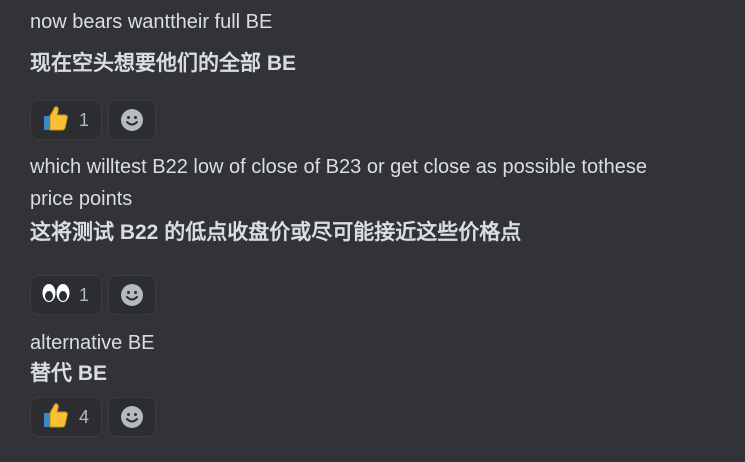 The height and width of the screenshot is (462, 745). I want to click on reactions-1: 1, so click(93, 120).